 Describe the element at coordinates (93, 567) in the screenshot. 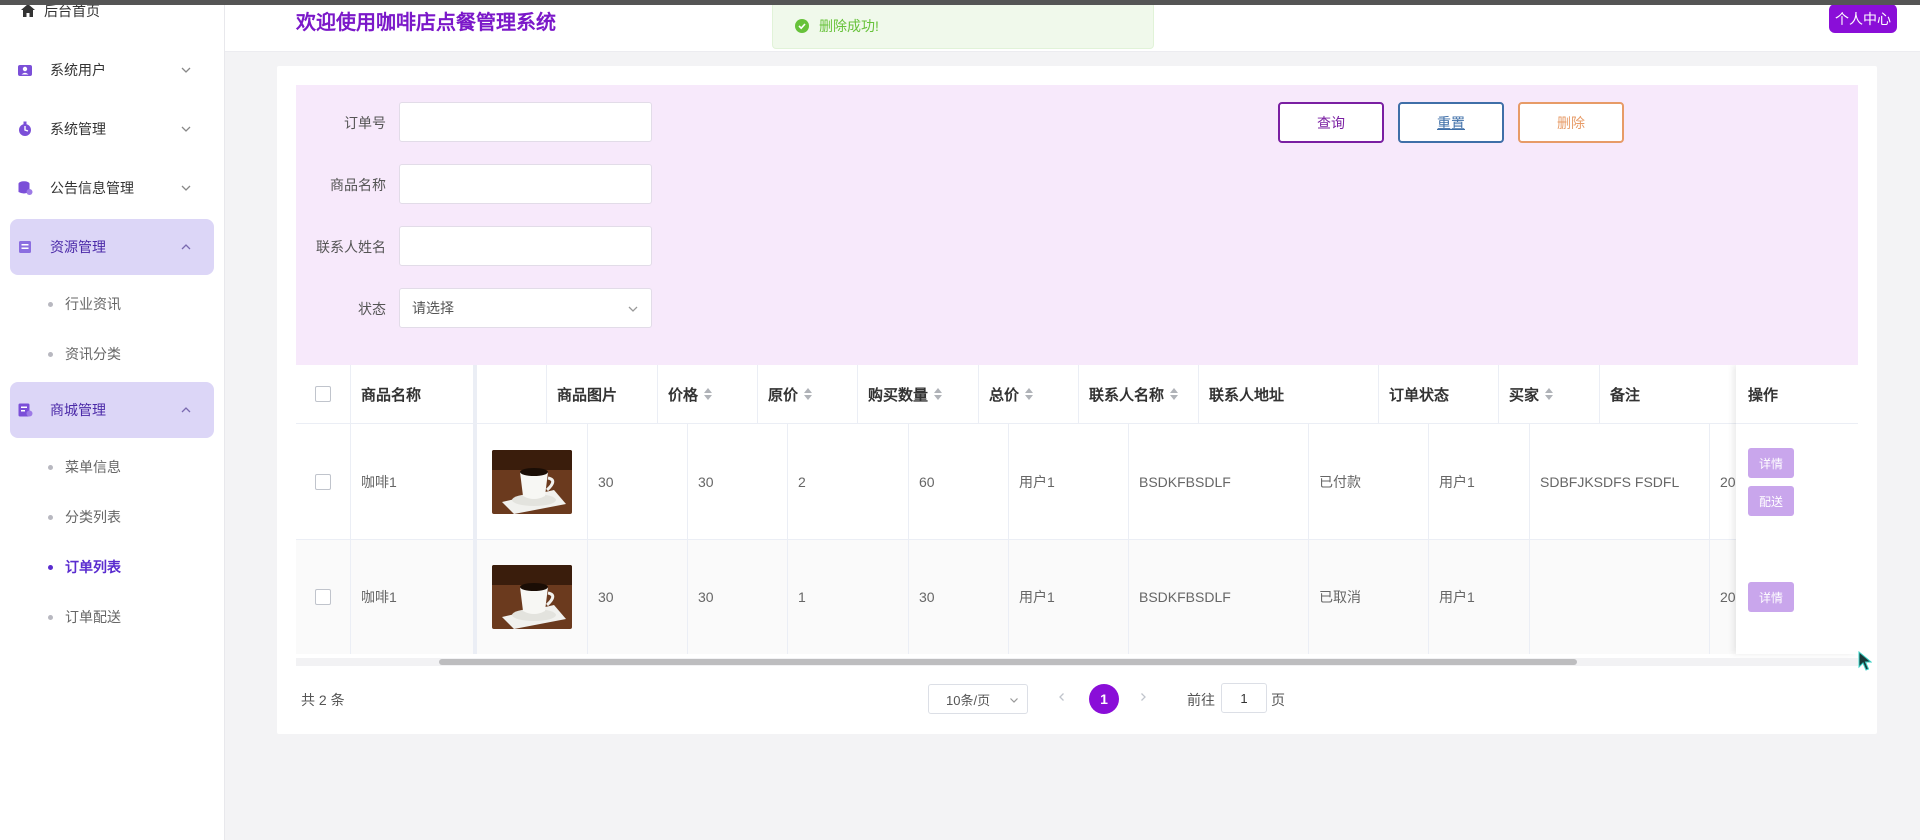

I see `sidebar-item-label: 订单列表` at that location.